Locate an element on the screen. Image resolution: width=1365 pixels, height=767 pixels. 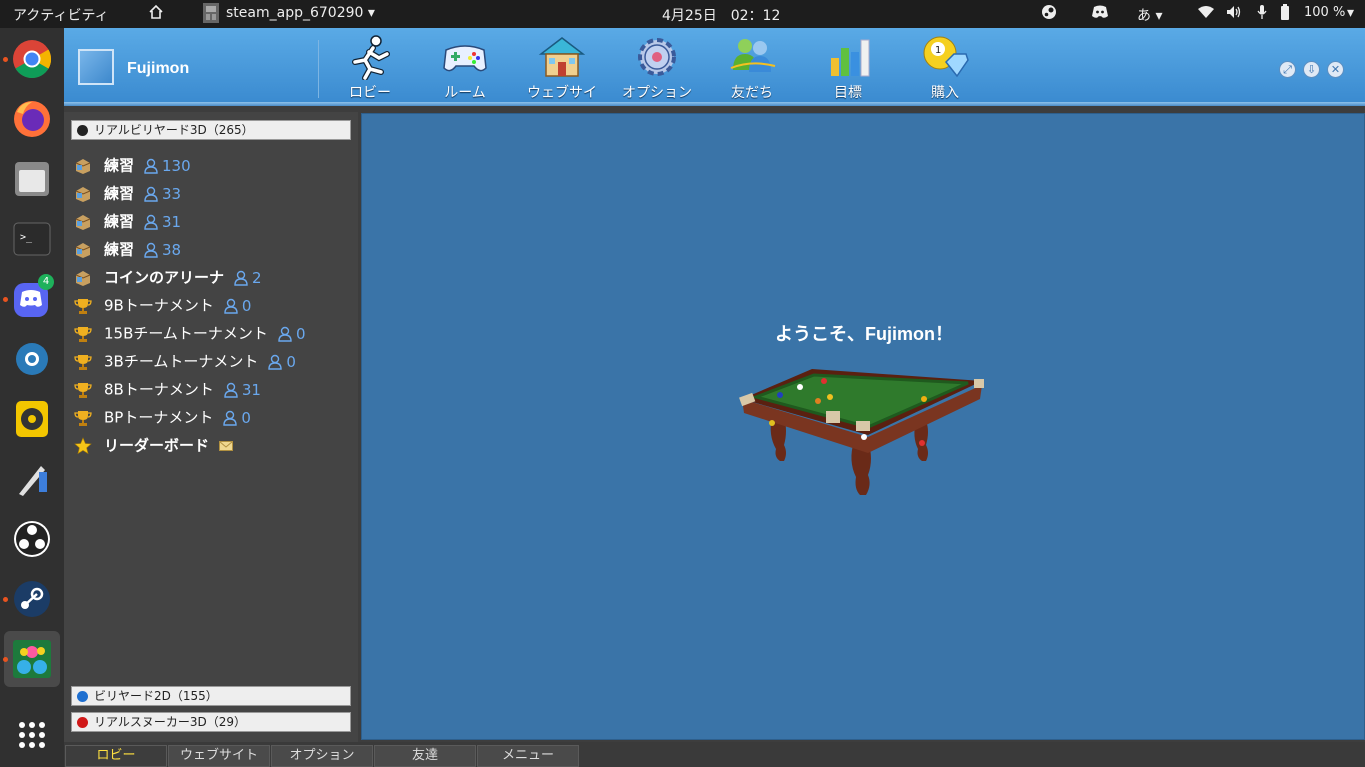
input-method-menu: あ ▾ is located at coordinates (1149, 15).